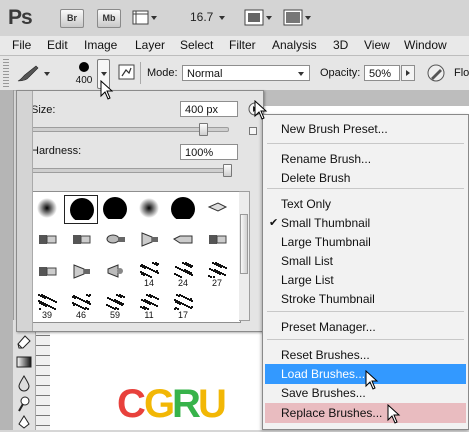  What do you see at coordinates (365, 242) in the screenshot?
I see `menu-item-large-thumbnail: Large Thumbnail` at bounding box center [365, 242].